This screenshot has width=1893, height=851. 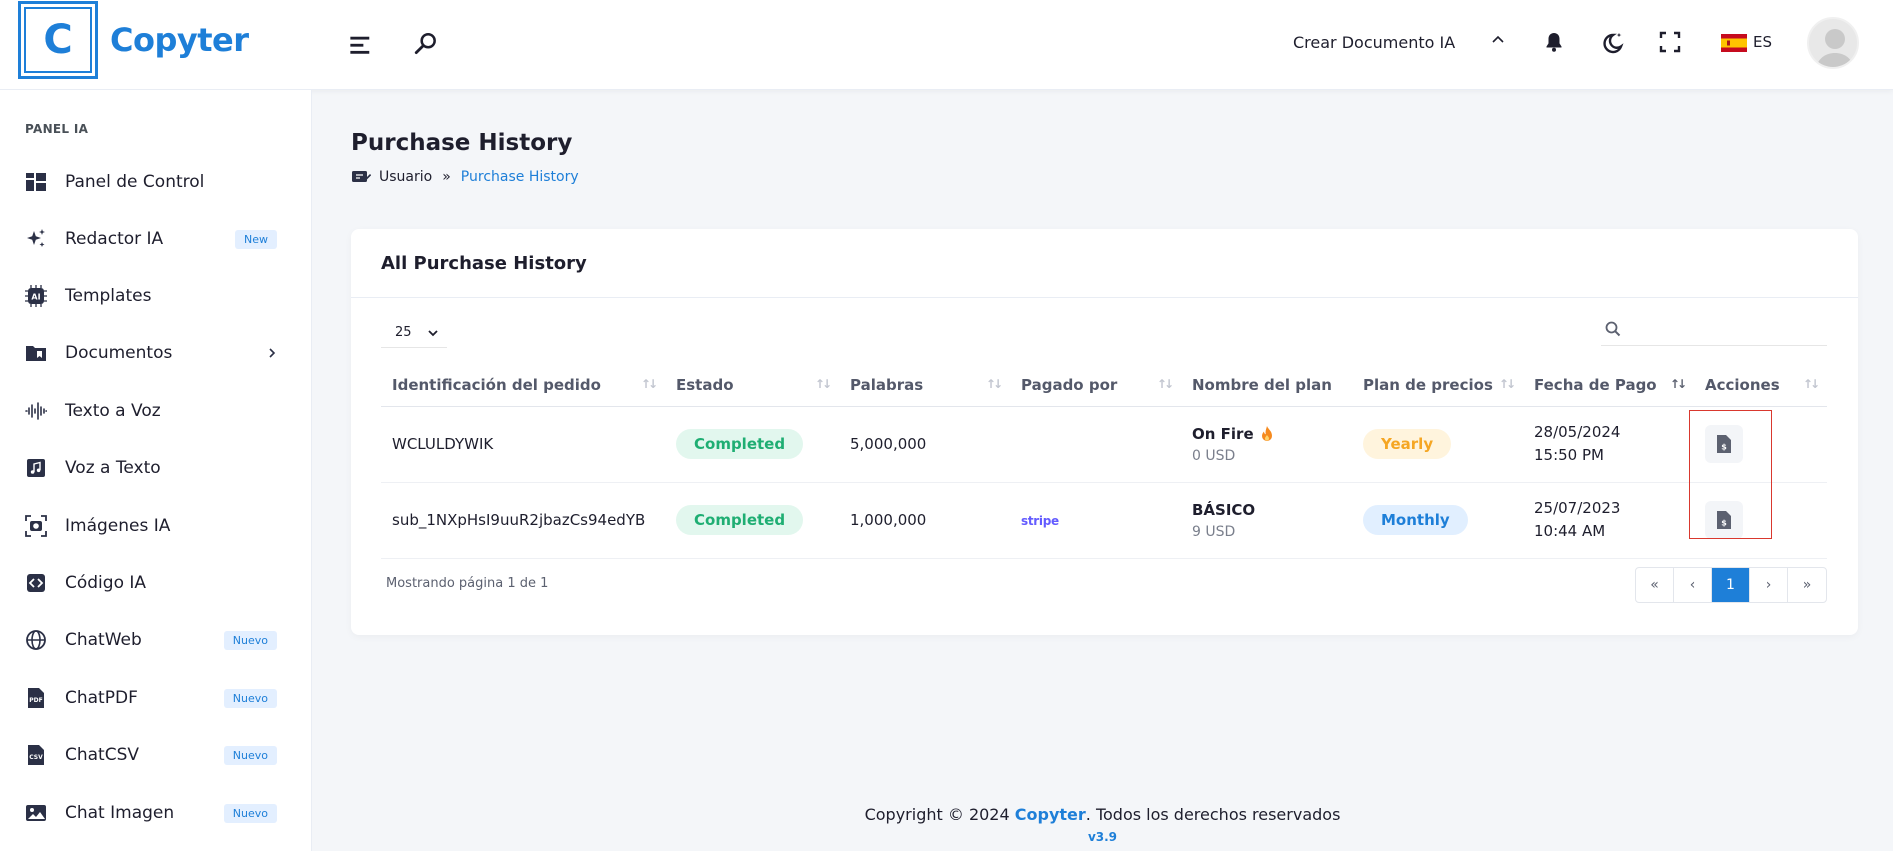 What do you see at coordinates (1213, 814) in the screenshot?
I see `footer-suffix: . Todos los derechos reservados` at bounding box center [1213, 814].